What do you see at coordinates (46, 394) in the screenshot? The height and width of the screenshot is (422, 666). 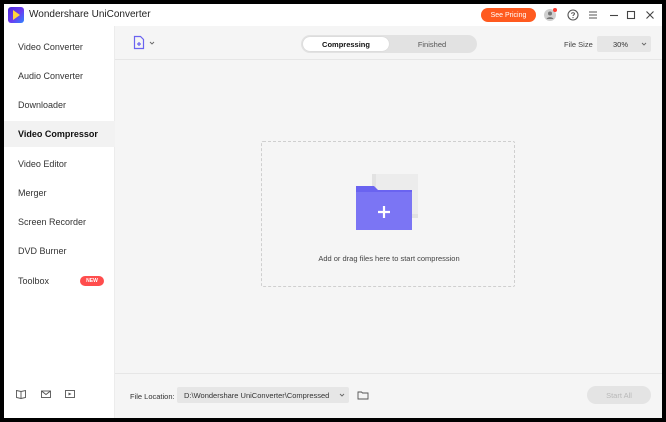 I see `feedback-mail-icon` at bounding box center [46, 394].